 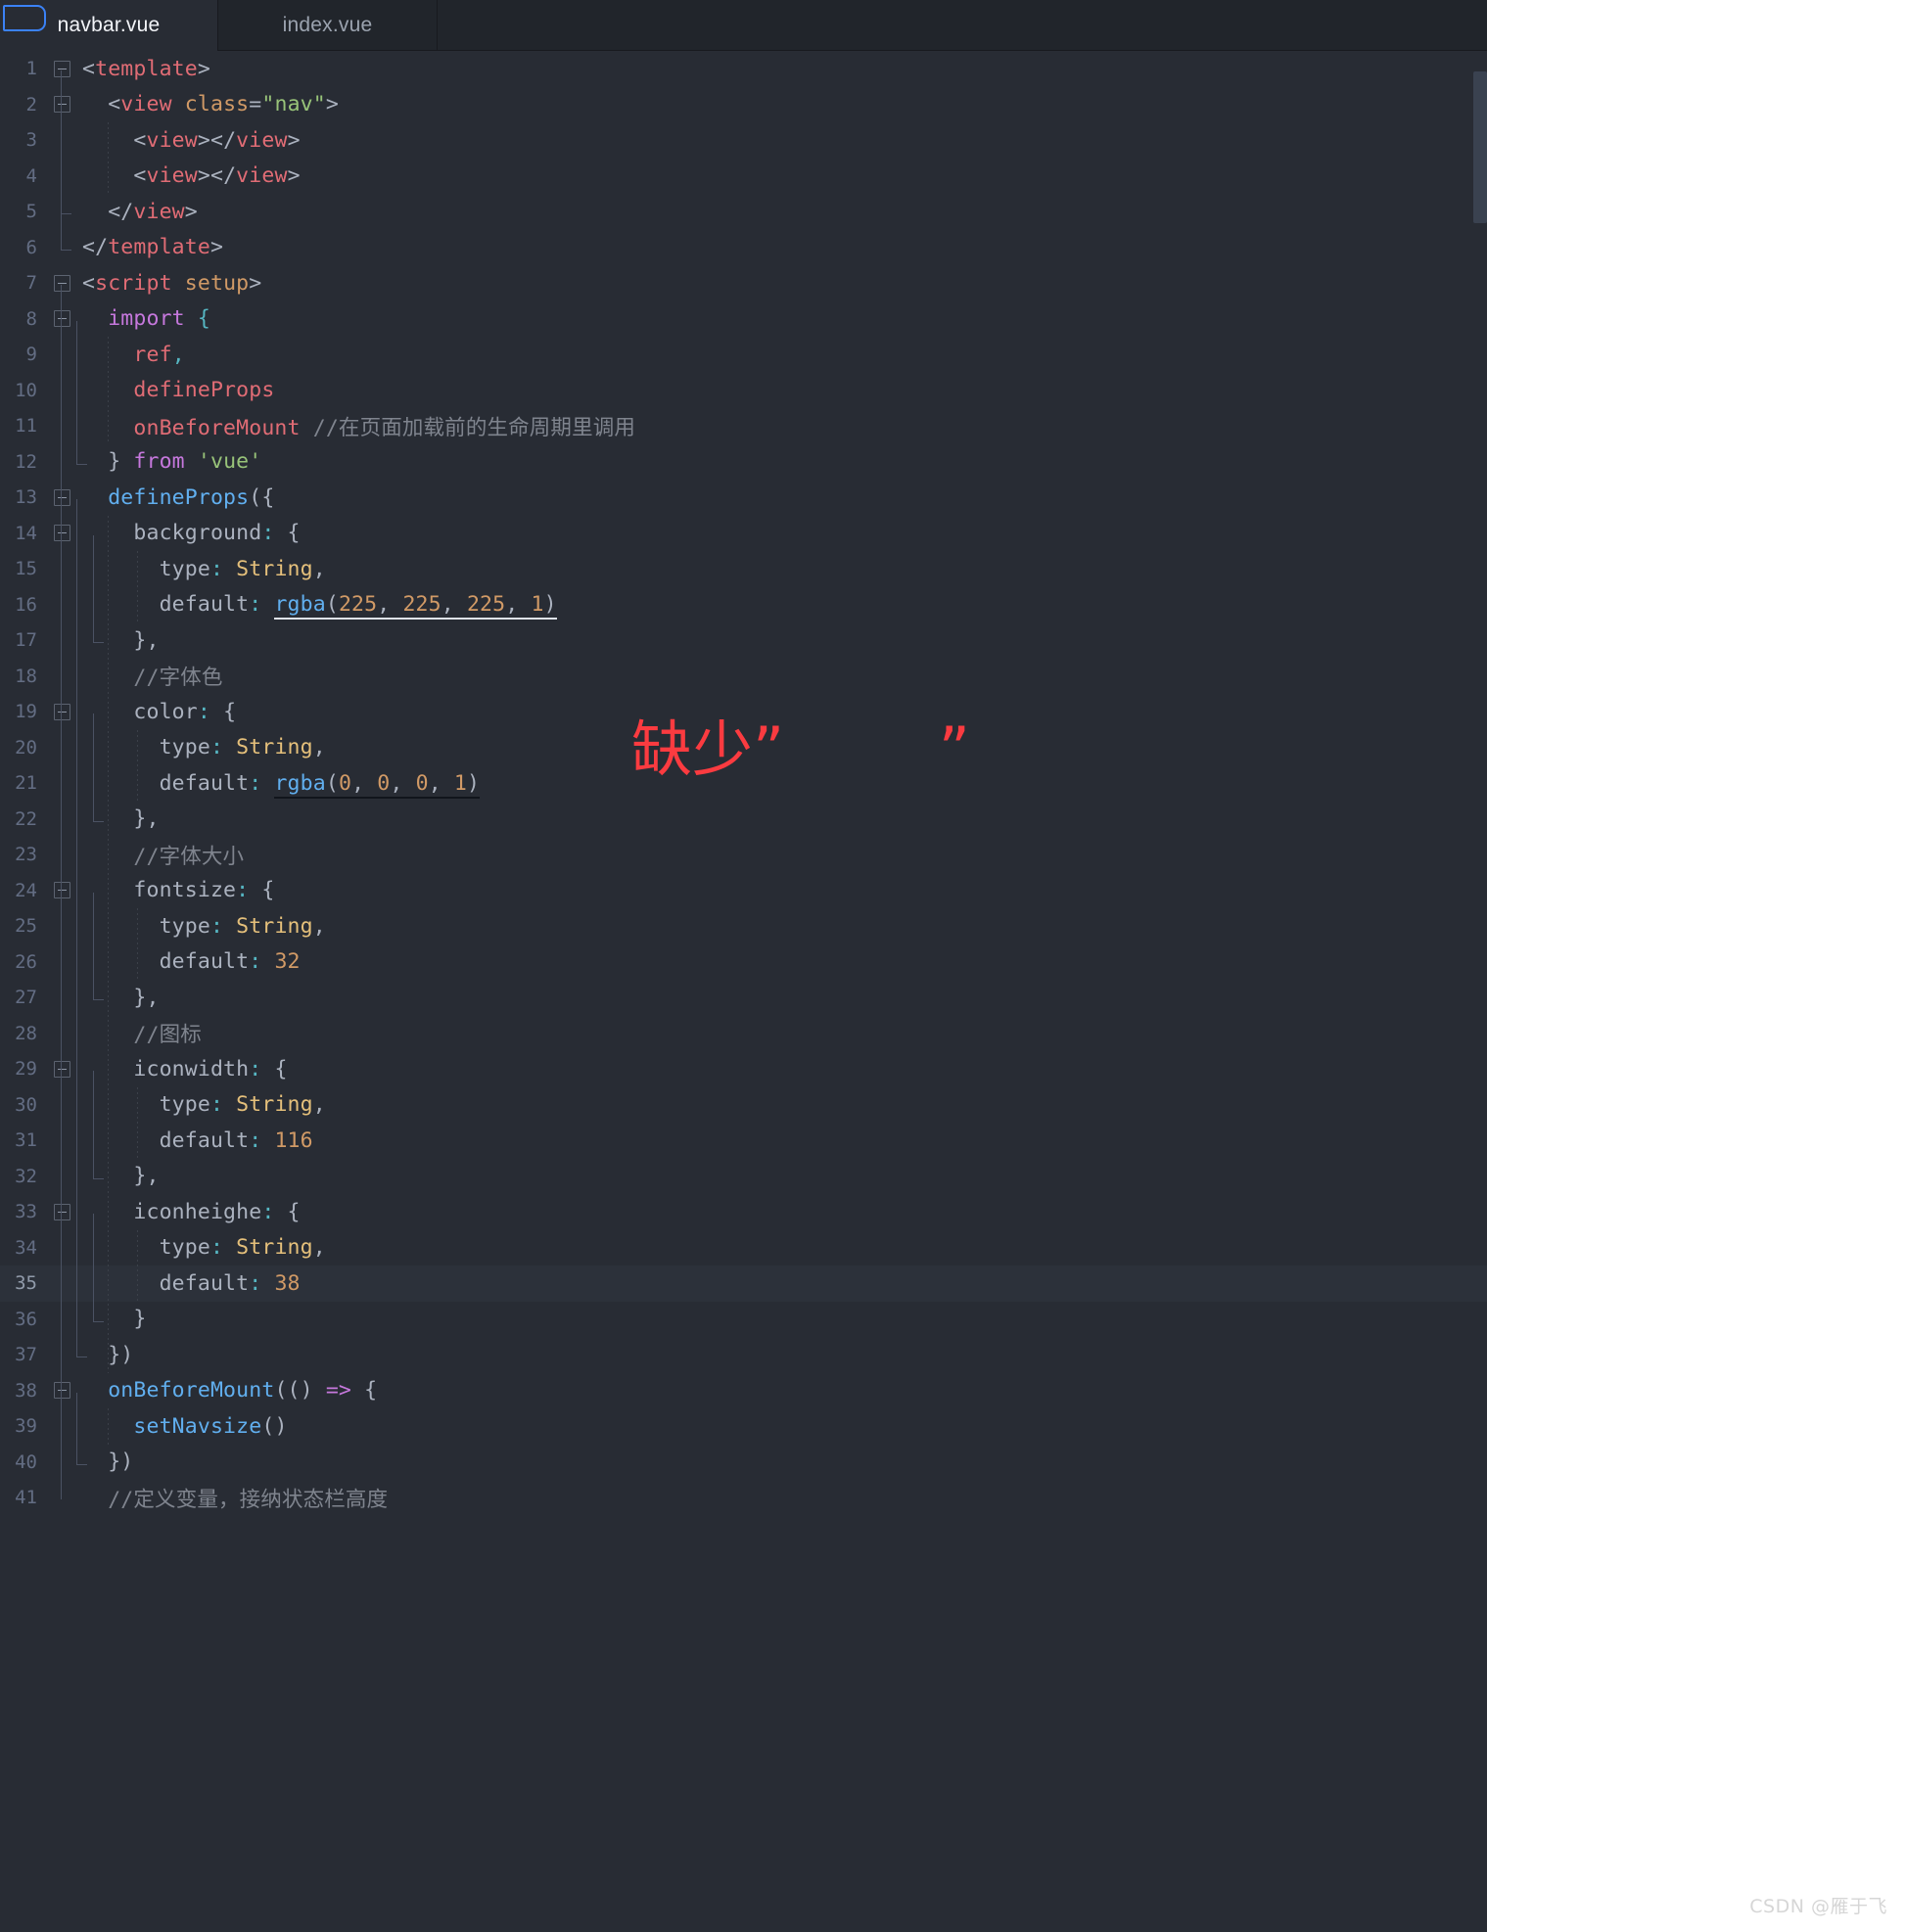 I want to click on code-line: 5 </view>, so click(x=743, y=212).